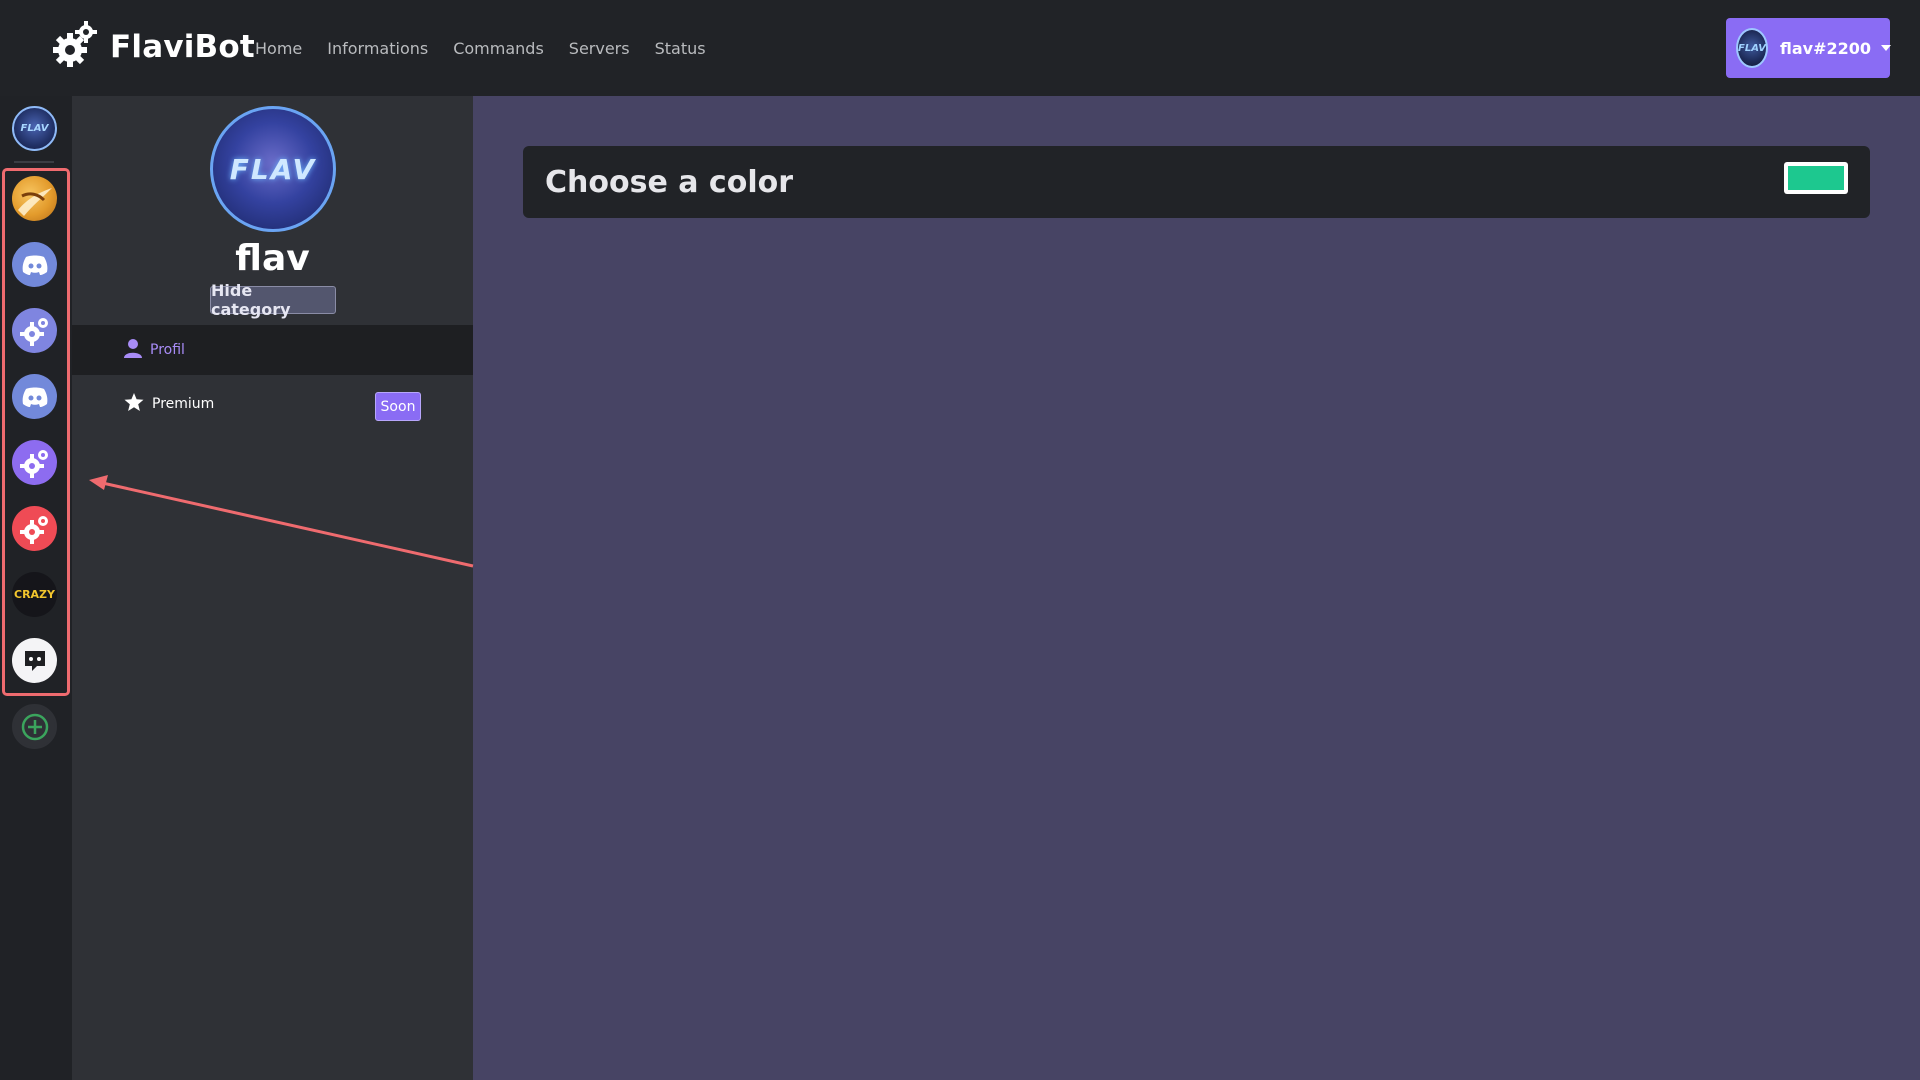  Describe the element at coordinates (34, 726) in the screenshot. I see `add-server-icon` at that location.